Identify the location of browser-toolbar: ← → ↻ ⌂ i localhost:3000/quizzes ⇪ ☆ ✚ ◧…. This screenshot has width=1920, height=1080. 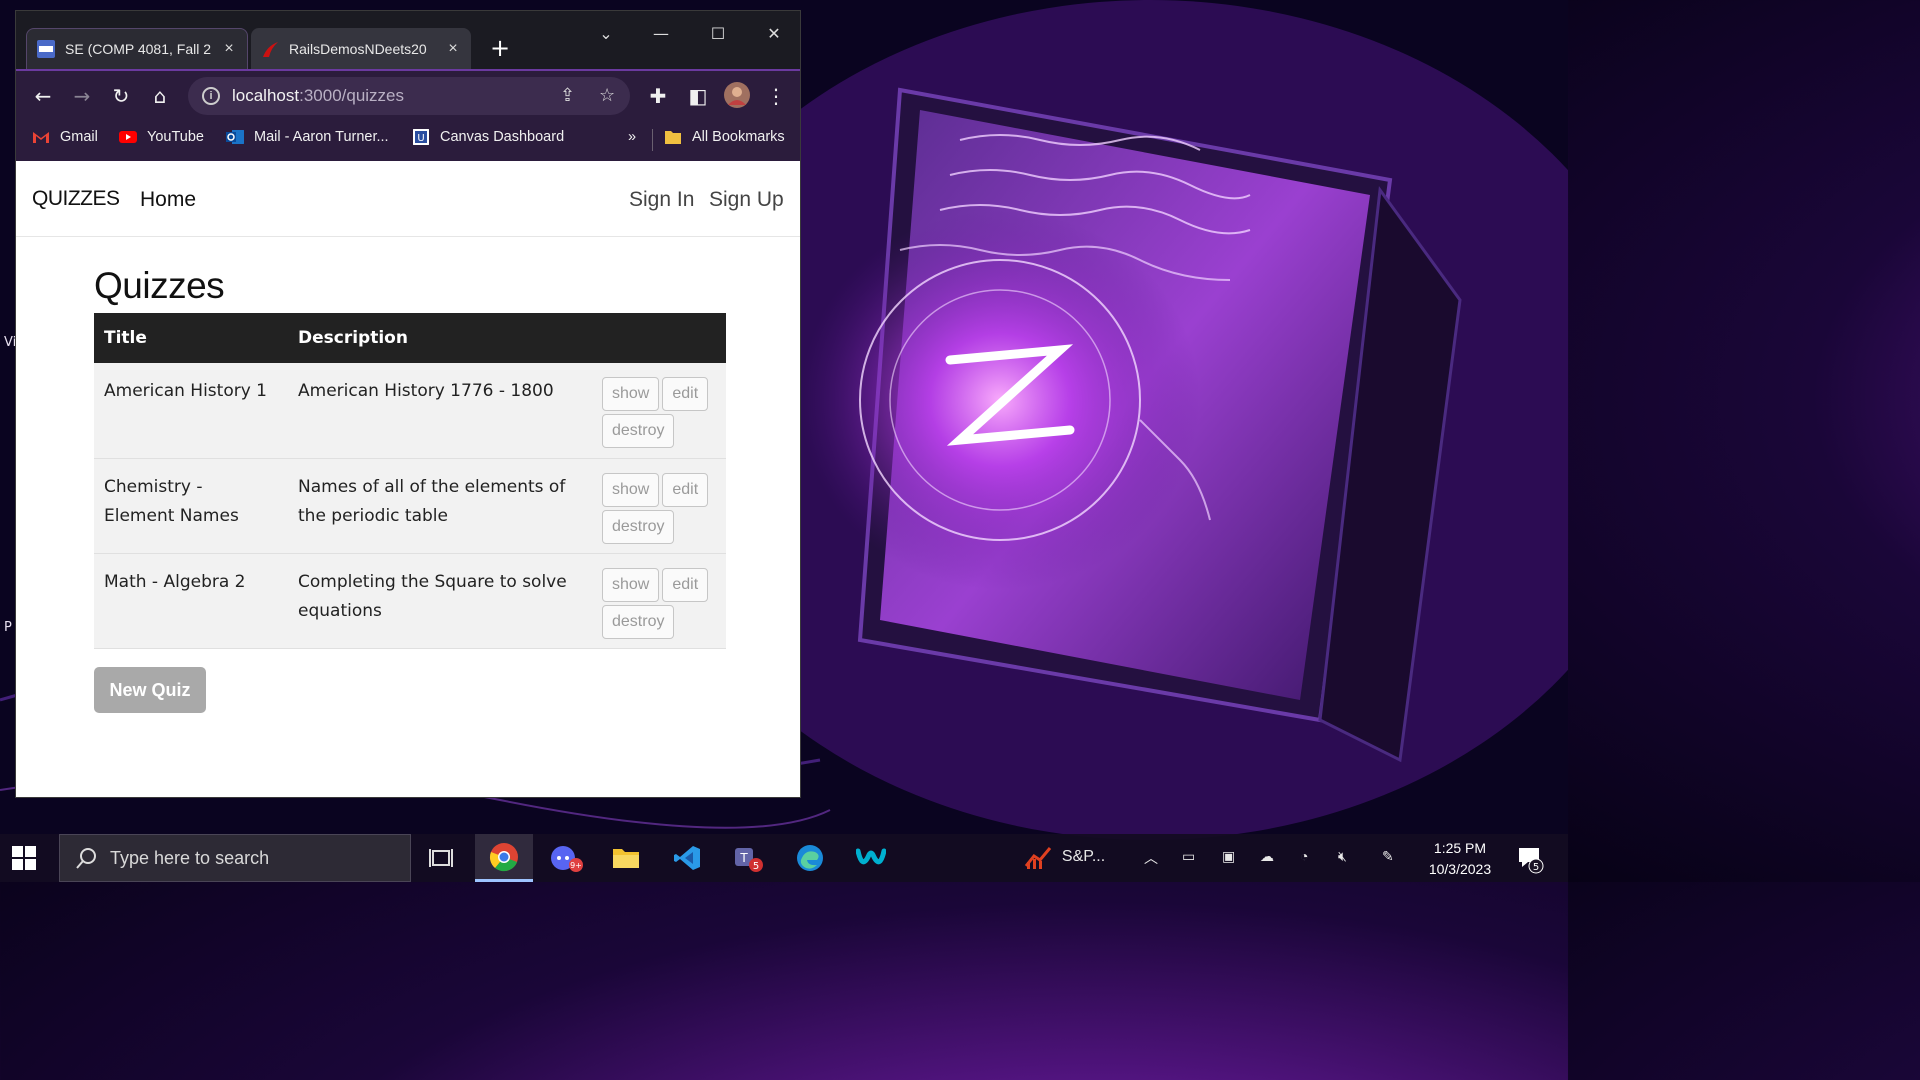
(408, 94).